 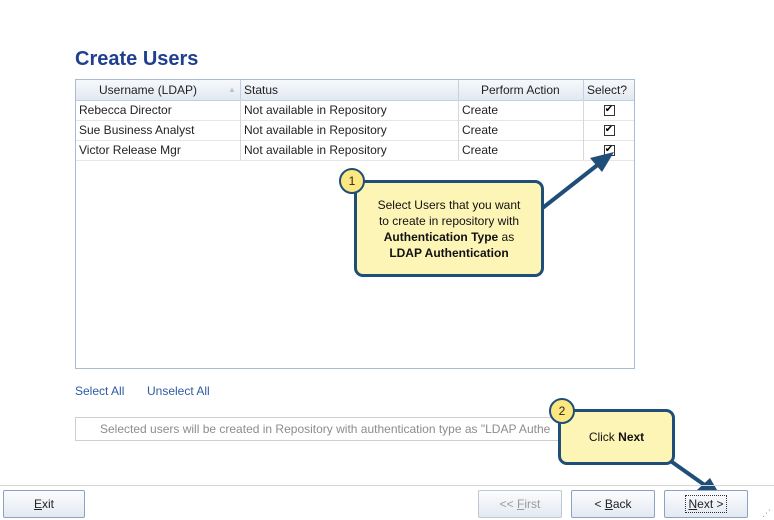 What do you see at coordinates (449, 220) in the screenshot?
I see `callout-1-line2: to create in repository with` at bounding box center [449, 220].